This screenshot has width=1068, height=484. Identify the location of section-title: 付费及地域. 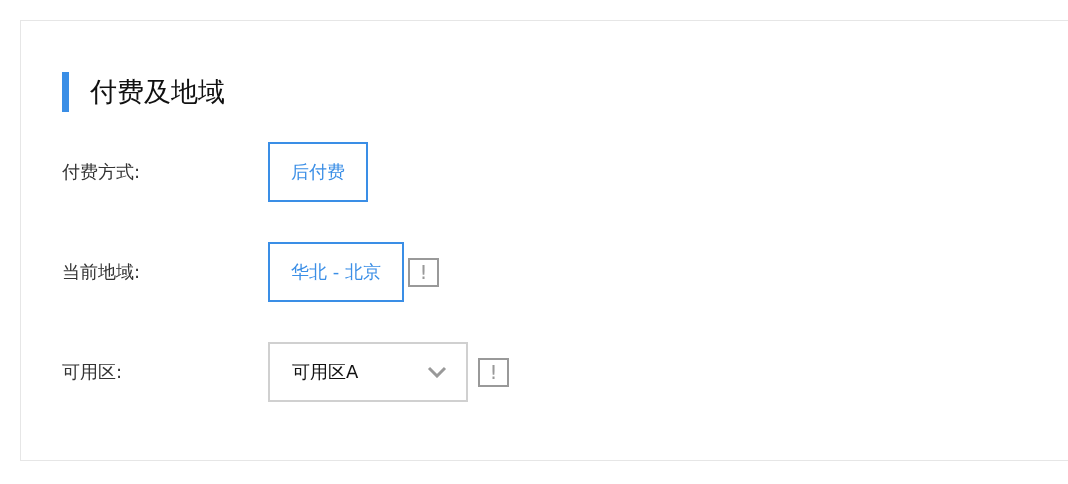
(157, 92).